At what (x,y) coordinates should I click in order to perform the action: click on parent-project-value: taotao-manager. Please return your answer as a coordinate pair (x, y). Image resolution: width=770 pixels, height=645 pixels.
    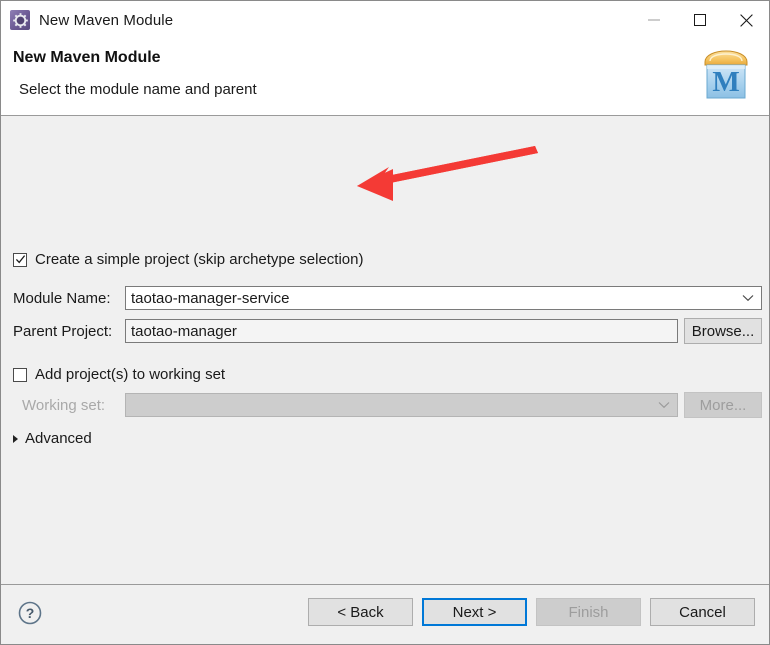
    Looking at the image, I should click on (184, 331).